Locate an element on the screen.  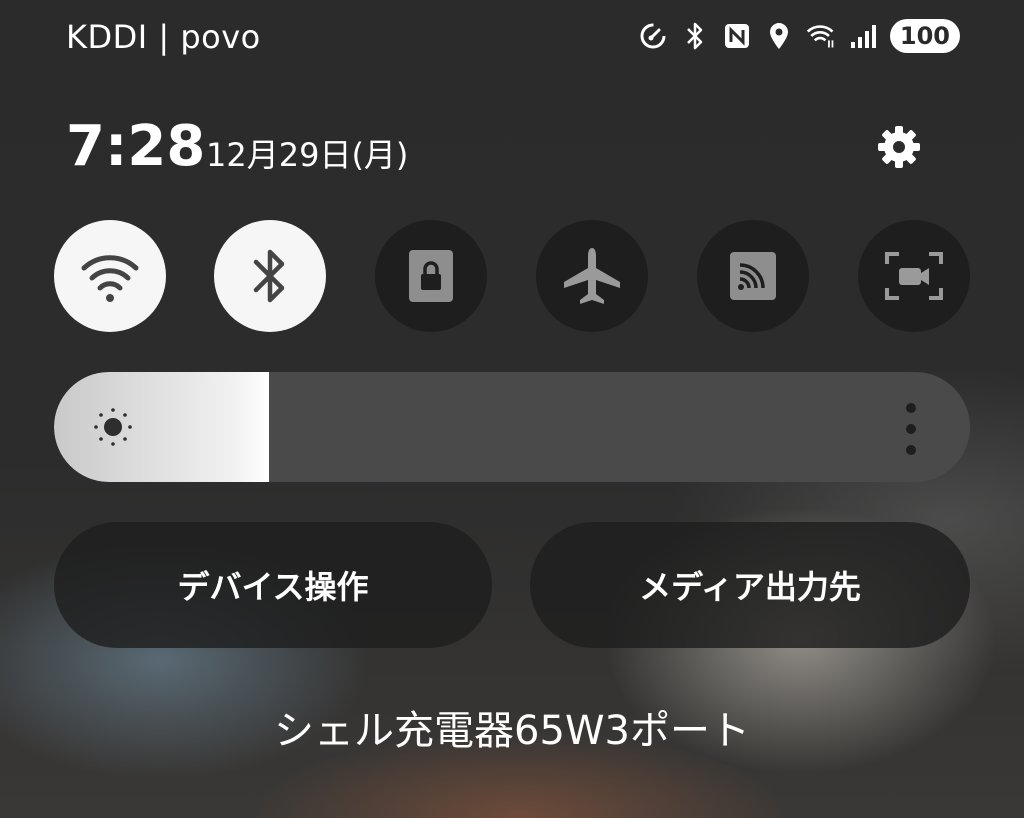
media-output-button: メディア出力先 is located at coordinates (750, 585).